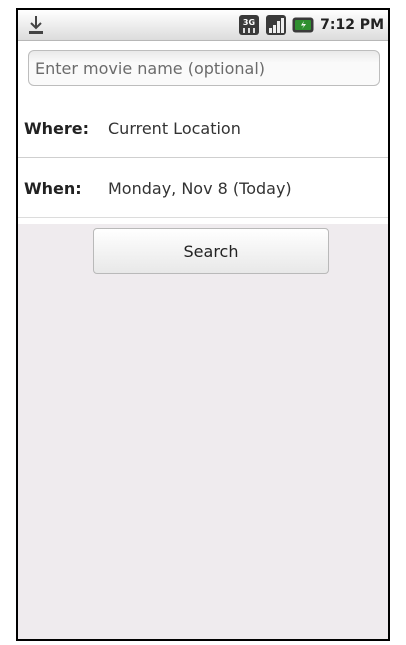  I want to click on 3g-icon: 3G, so click(249, 25).